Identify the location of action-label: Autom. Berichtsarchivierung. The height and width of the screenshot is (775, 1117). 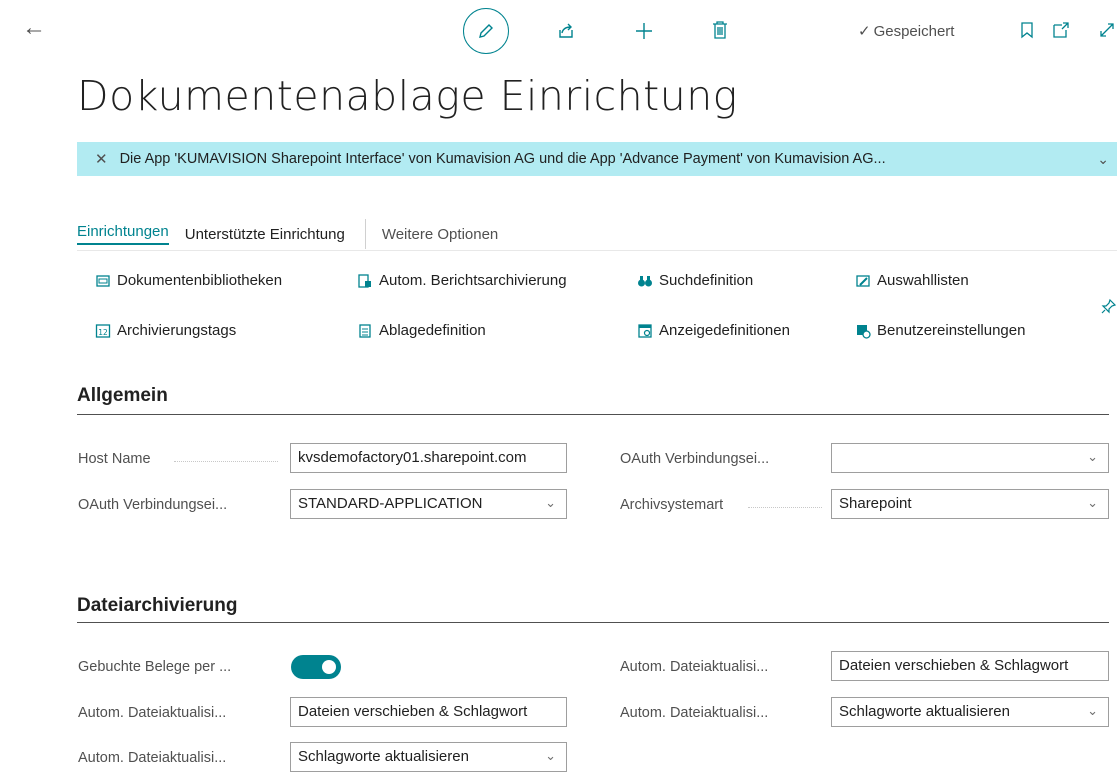
(473, 280).